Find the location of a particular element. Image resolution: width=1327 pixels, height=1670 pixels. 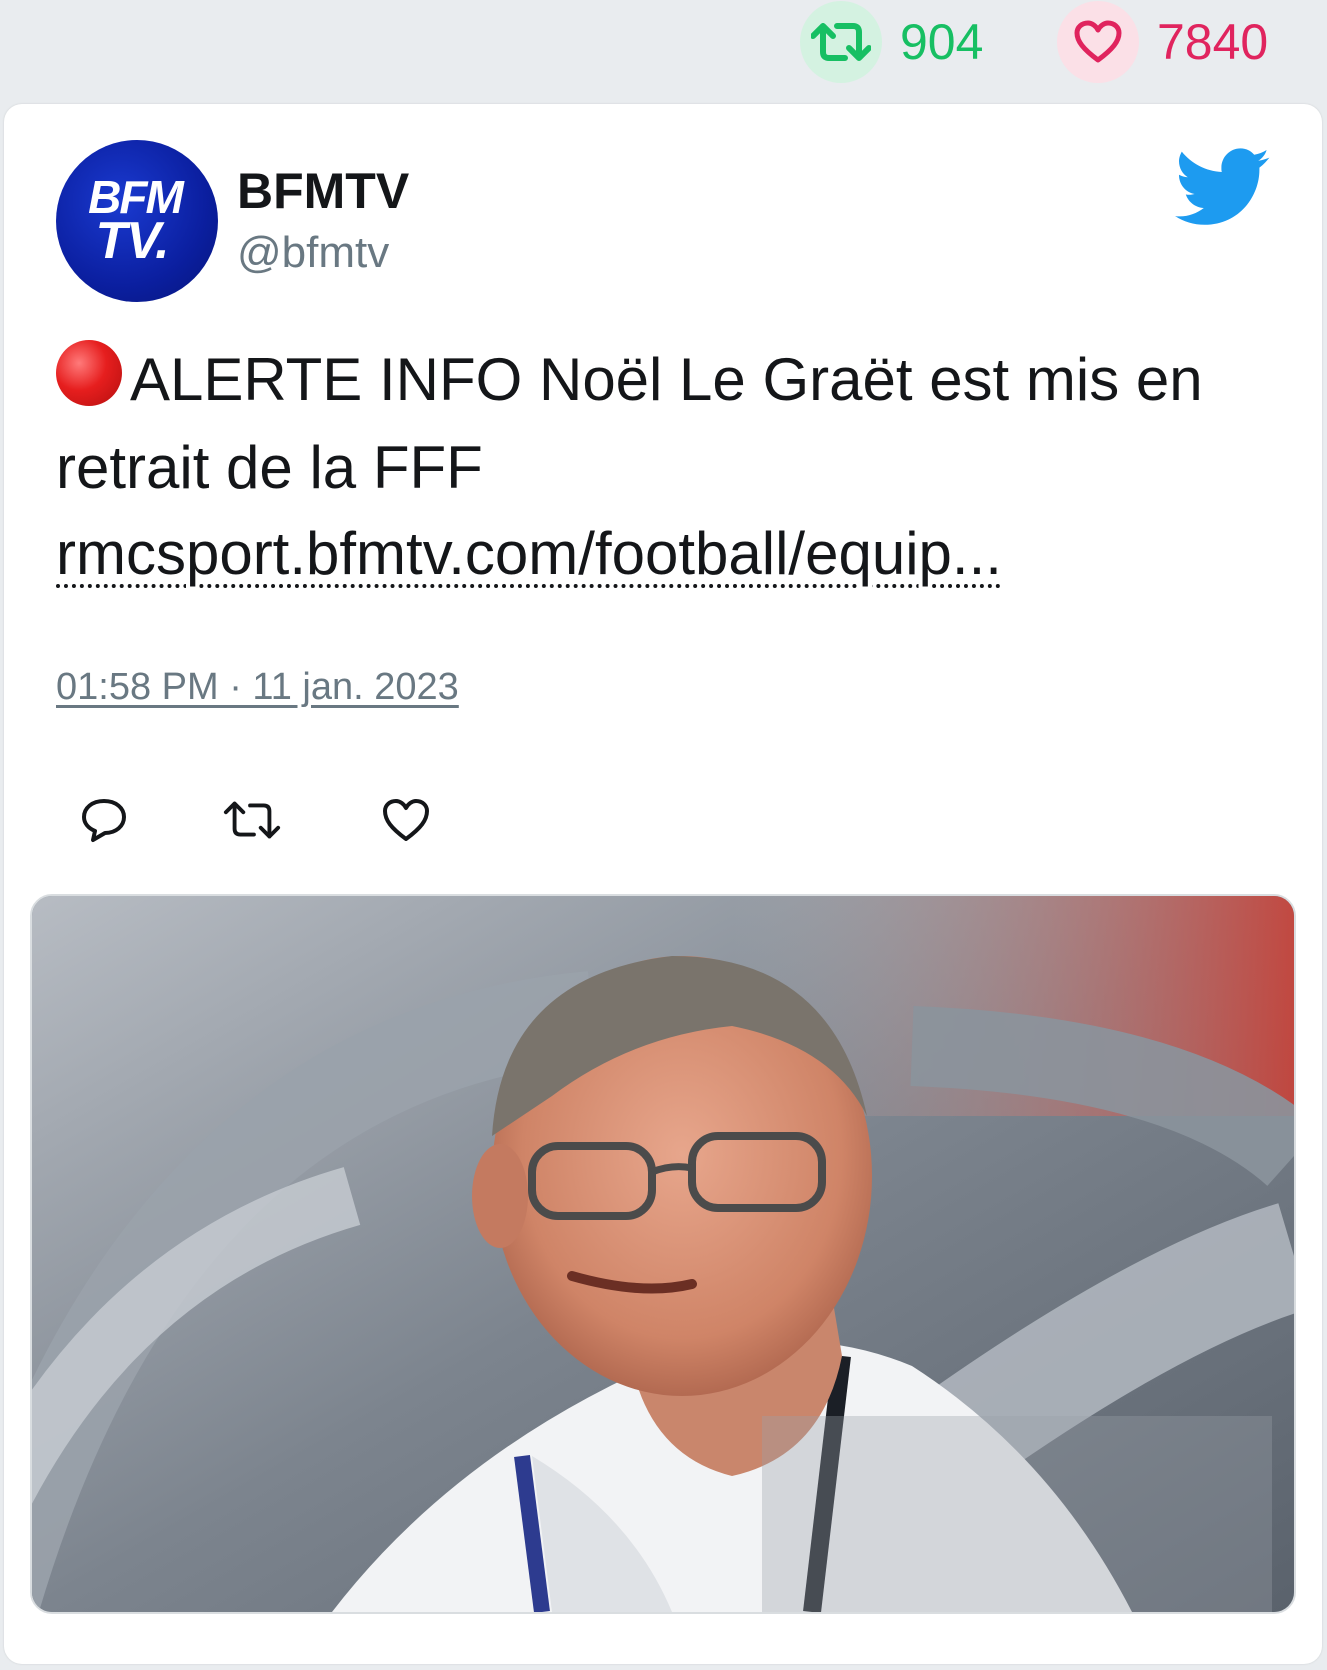

retweet-stat: 904 is located at coordinates (891, 42).